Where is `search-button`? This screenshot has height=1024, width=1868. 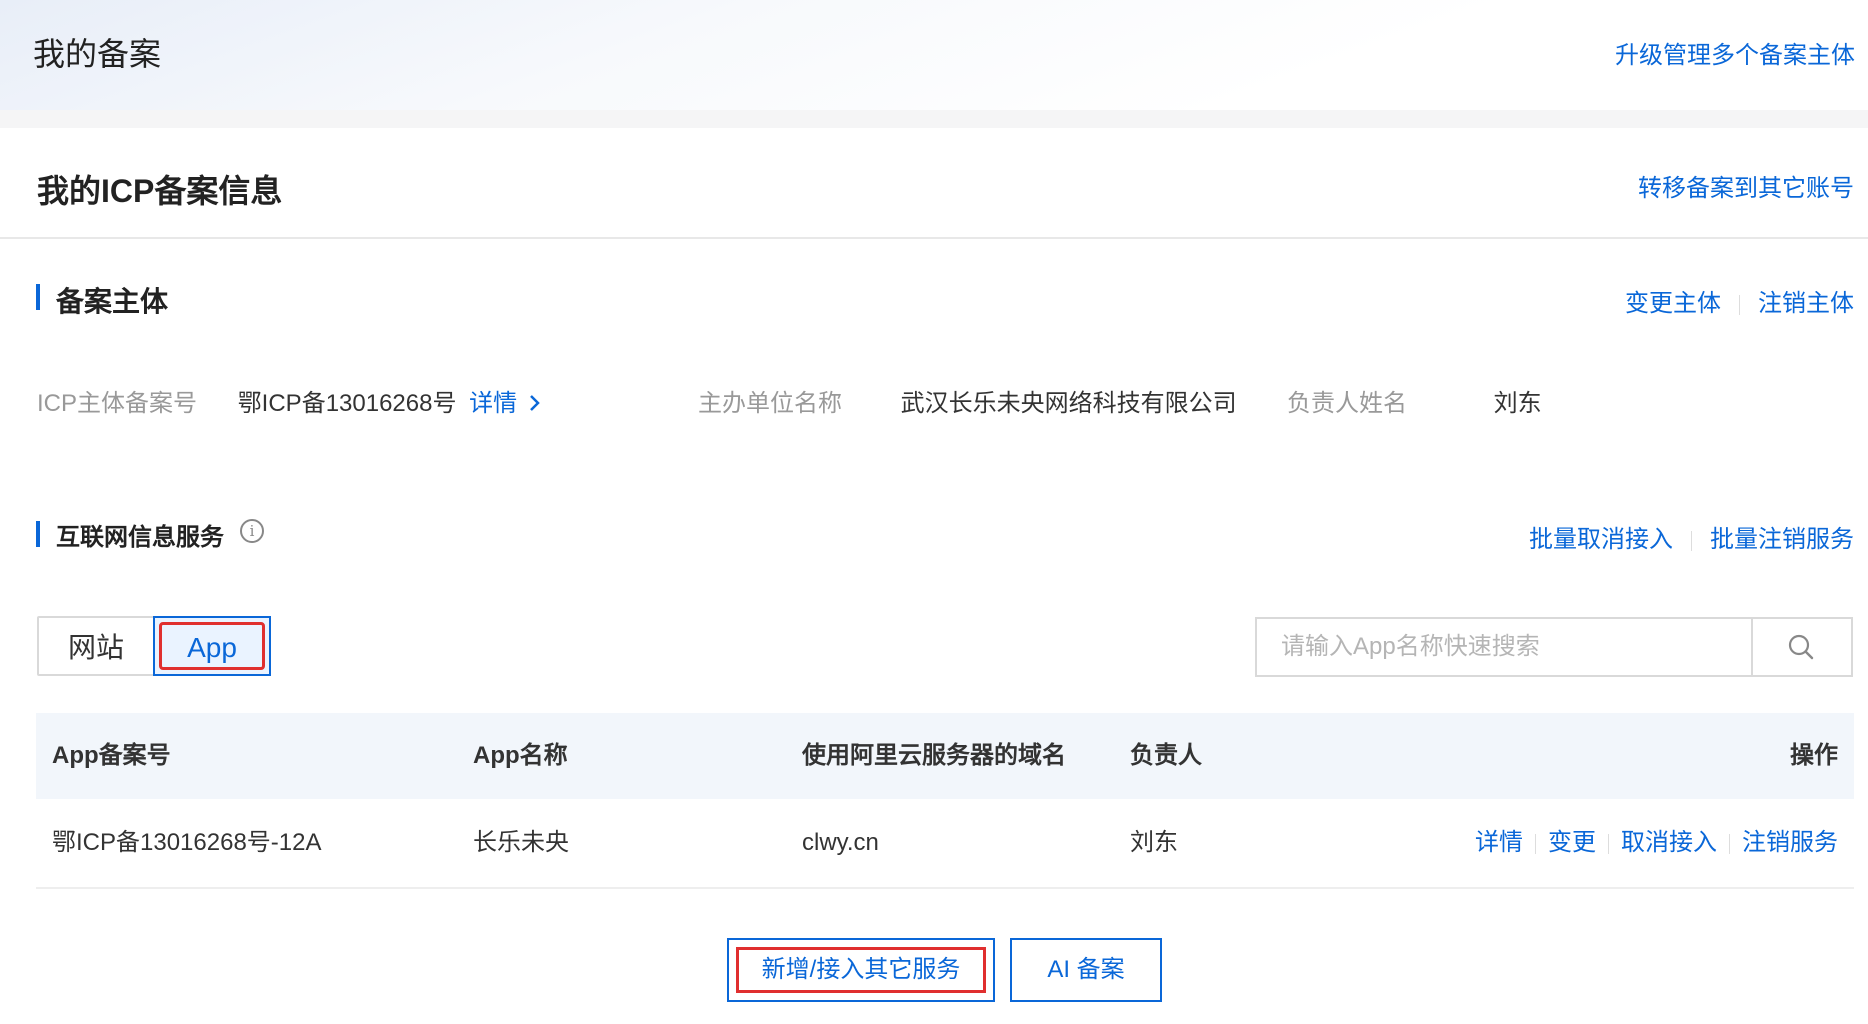
search-button is located at coordinates (1801, 647).